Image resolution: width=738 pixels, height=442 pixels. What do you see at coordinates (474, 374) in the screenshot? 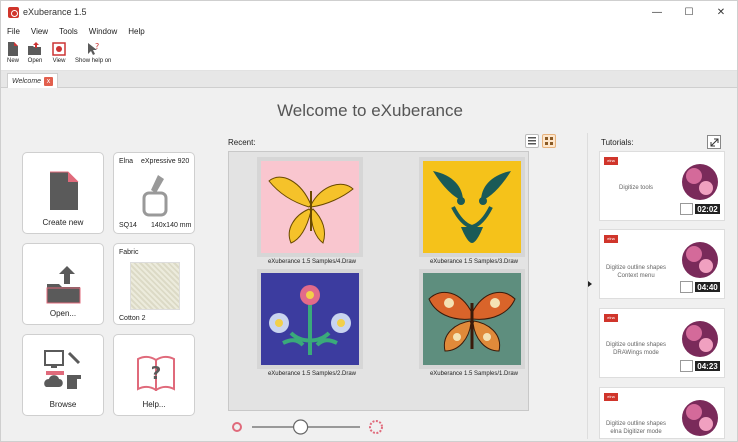
I see `recent-caption: eXuberance 1.5 Samples/1.Draw` at bounding box center [474, 374].